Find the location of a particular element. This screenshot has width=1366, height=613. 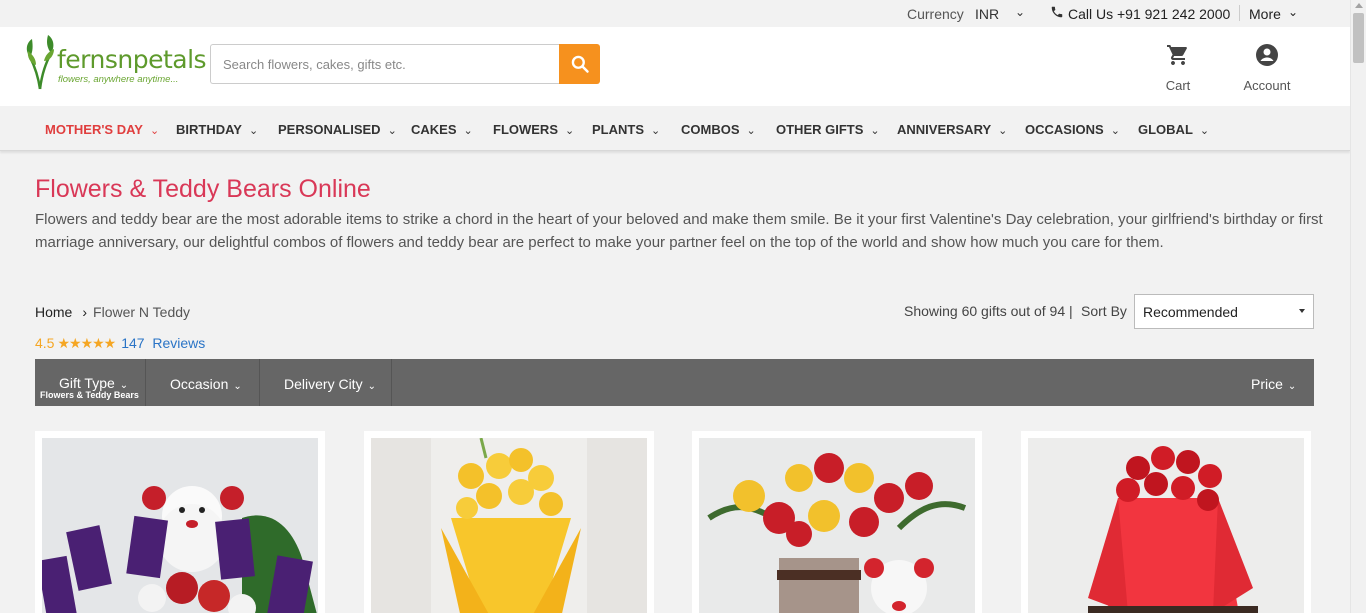

currency-label: Currency is located at coordinates (935, 14).